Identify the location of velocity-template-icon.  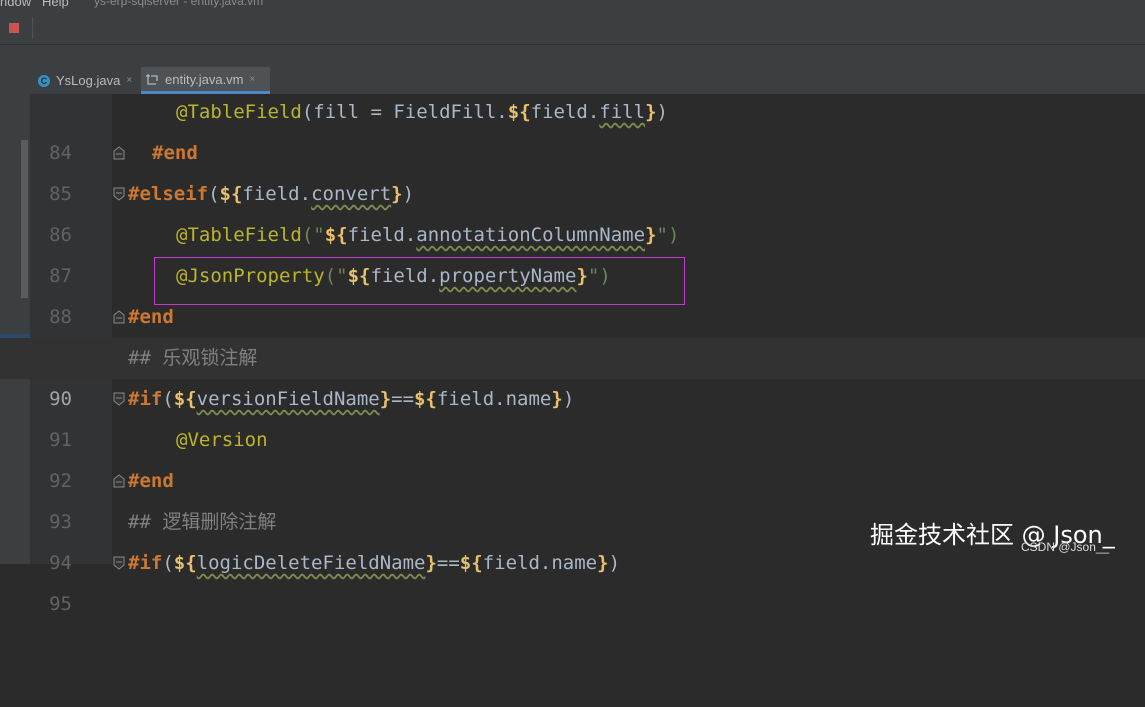
(152, 79).